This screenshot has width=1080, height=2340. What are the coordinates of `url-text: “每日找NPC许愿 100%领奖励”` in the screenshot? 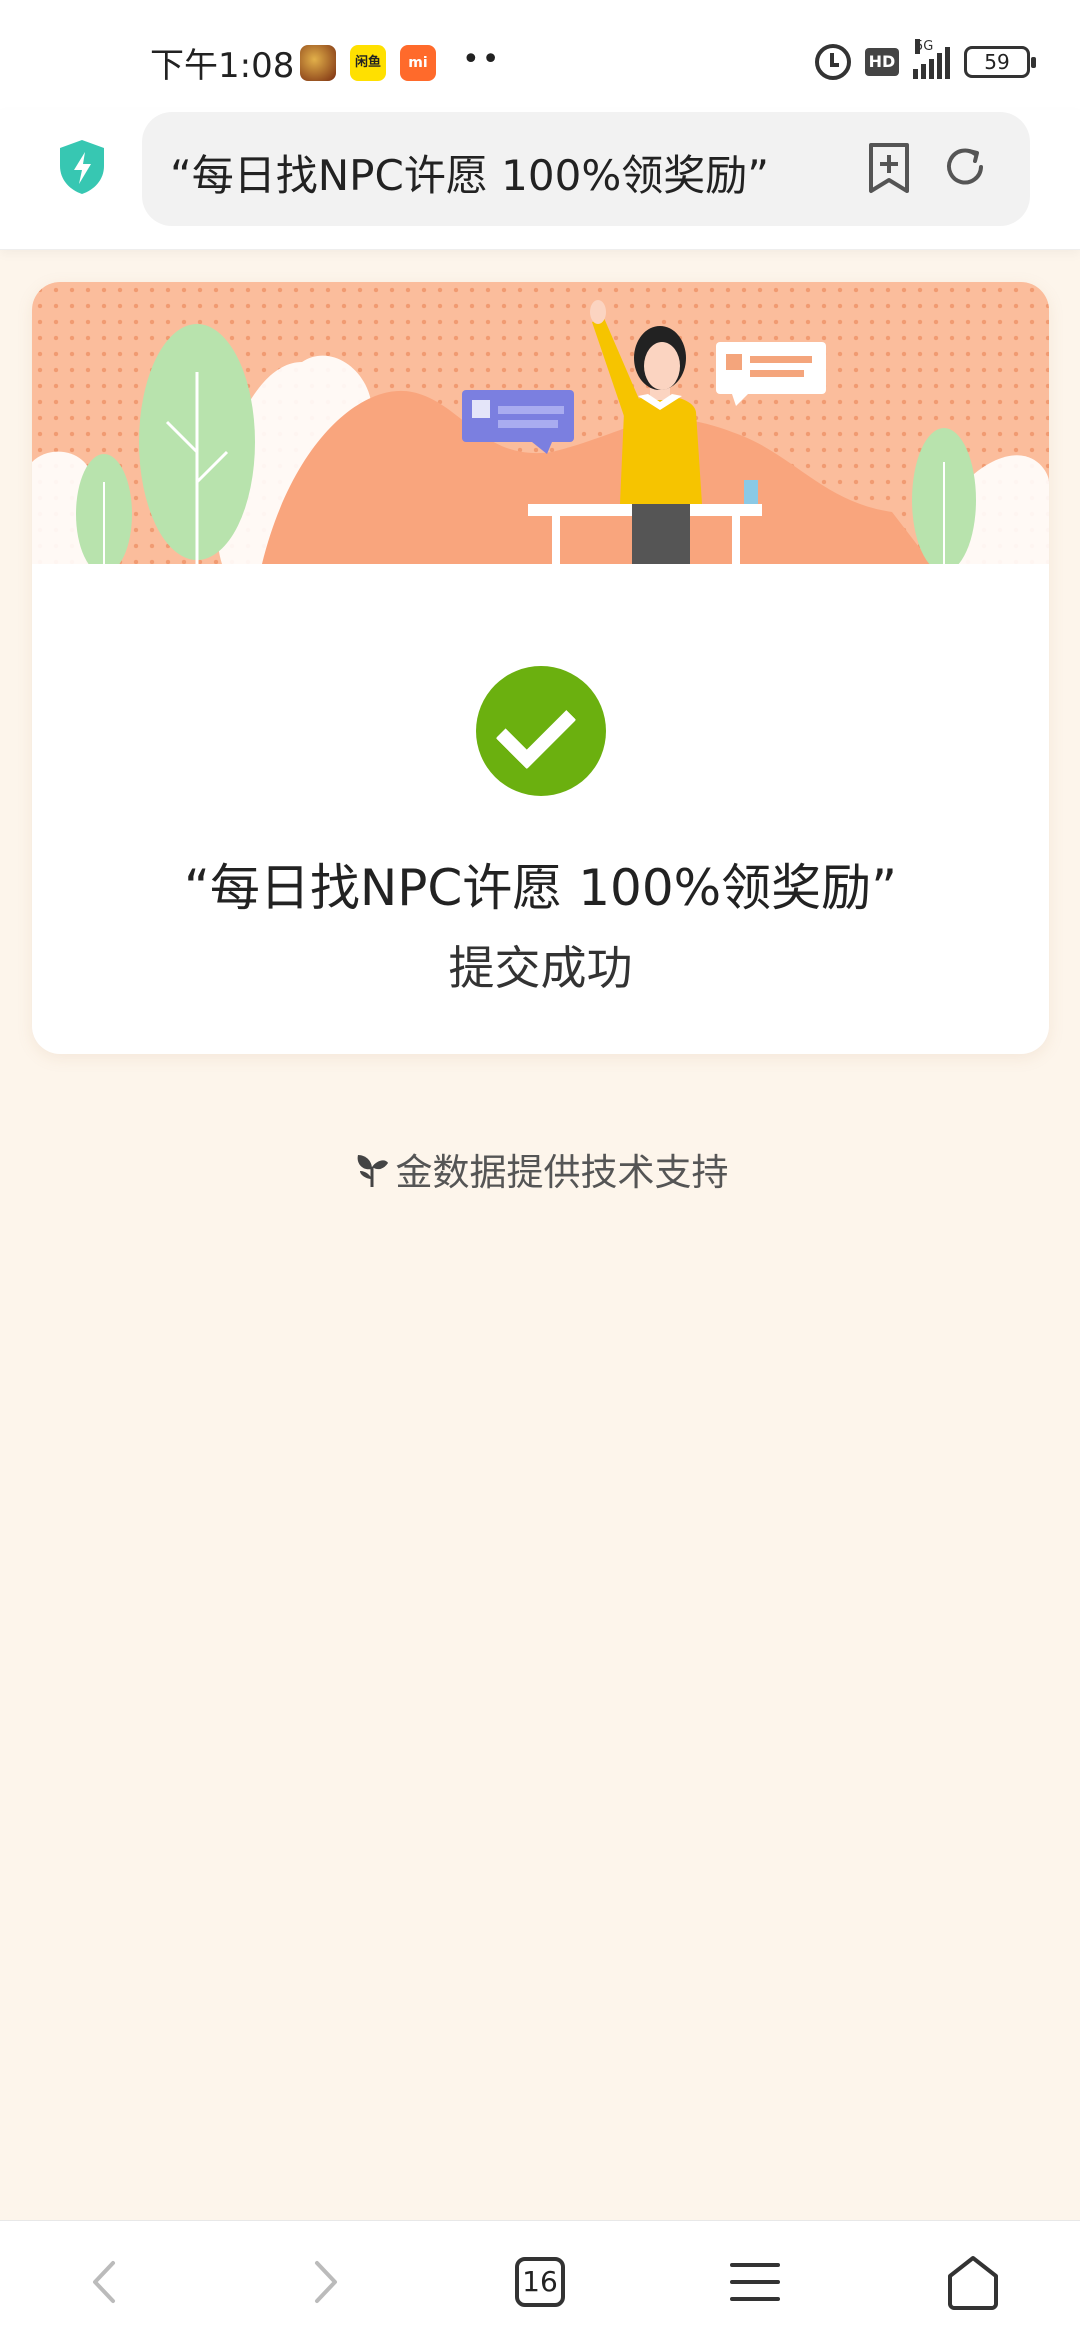 It's located at (500, 172).